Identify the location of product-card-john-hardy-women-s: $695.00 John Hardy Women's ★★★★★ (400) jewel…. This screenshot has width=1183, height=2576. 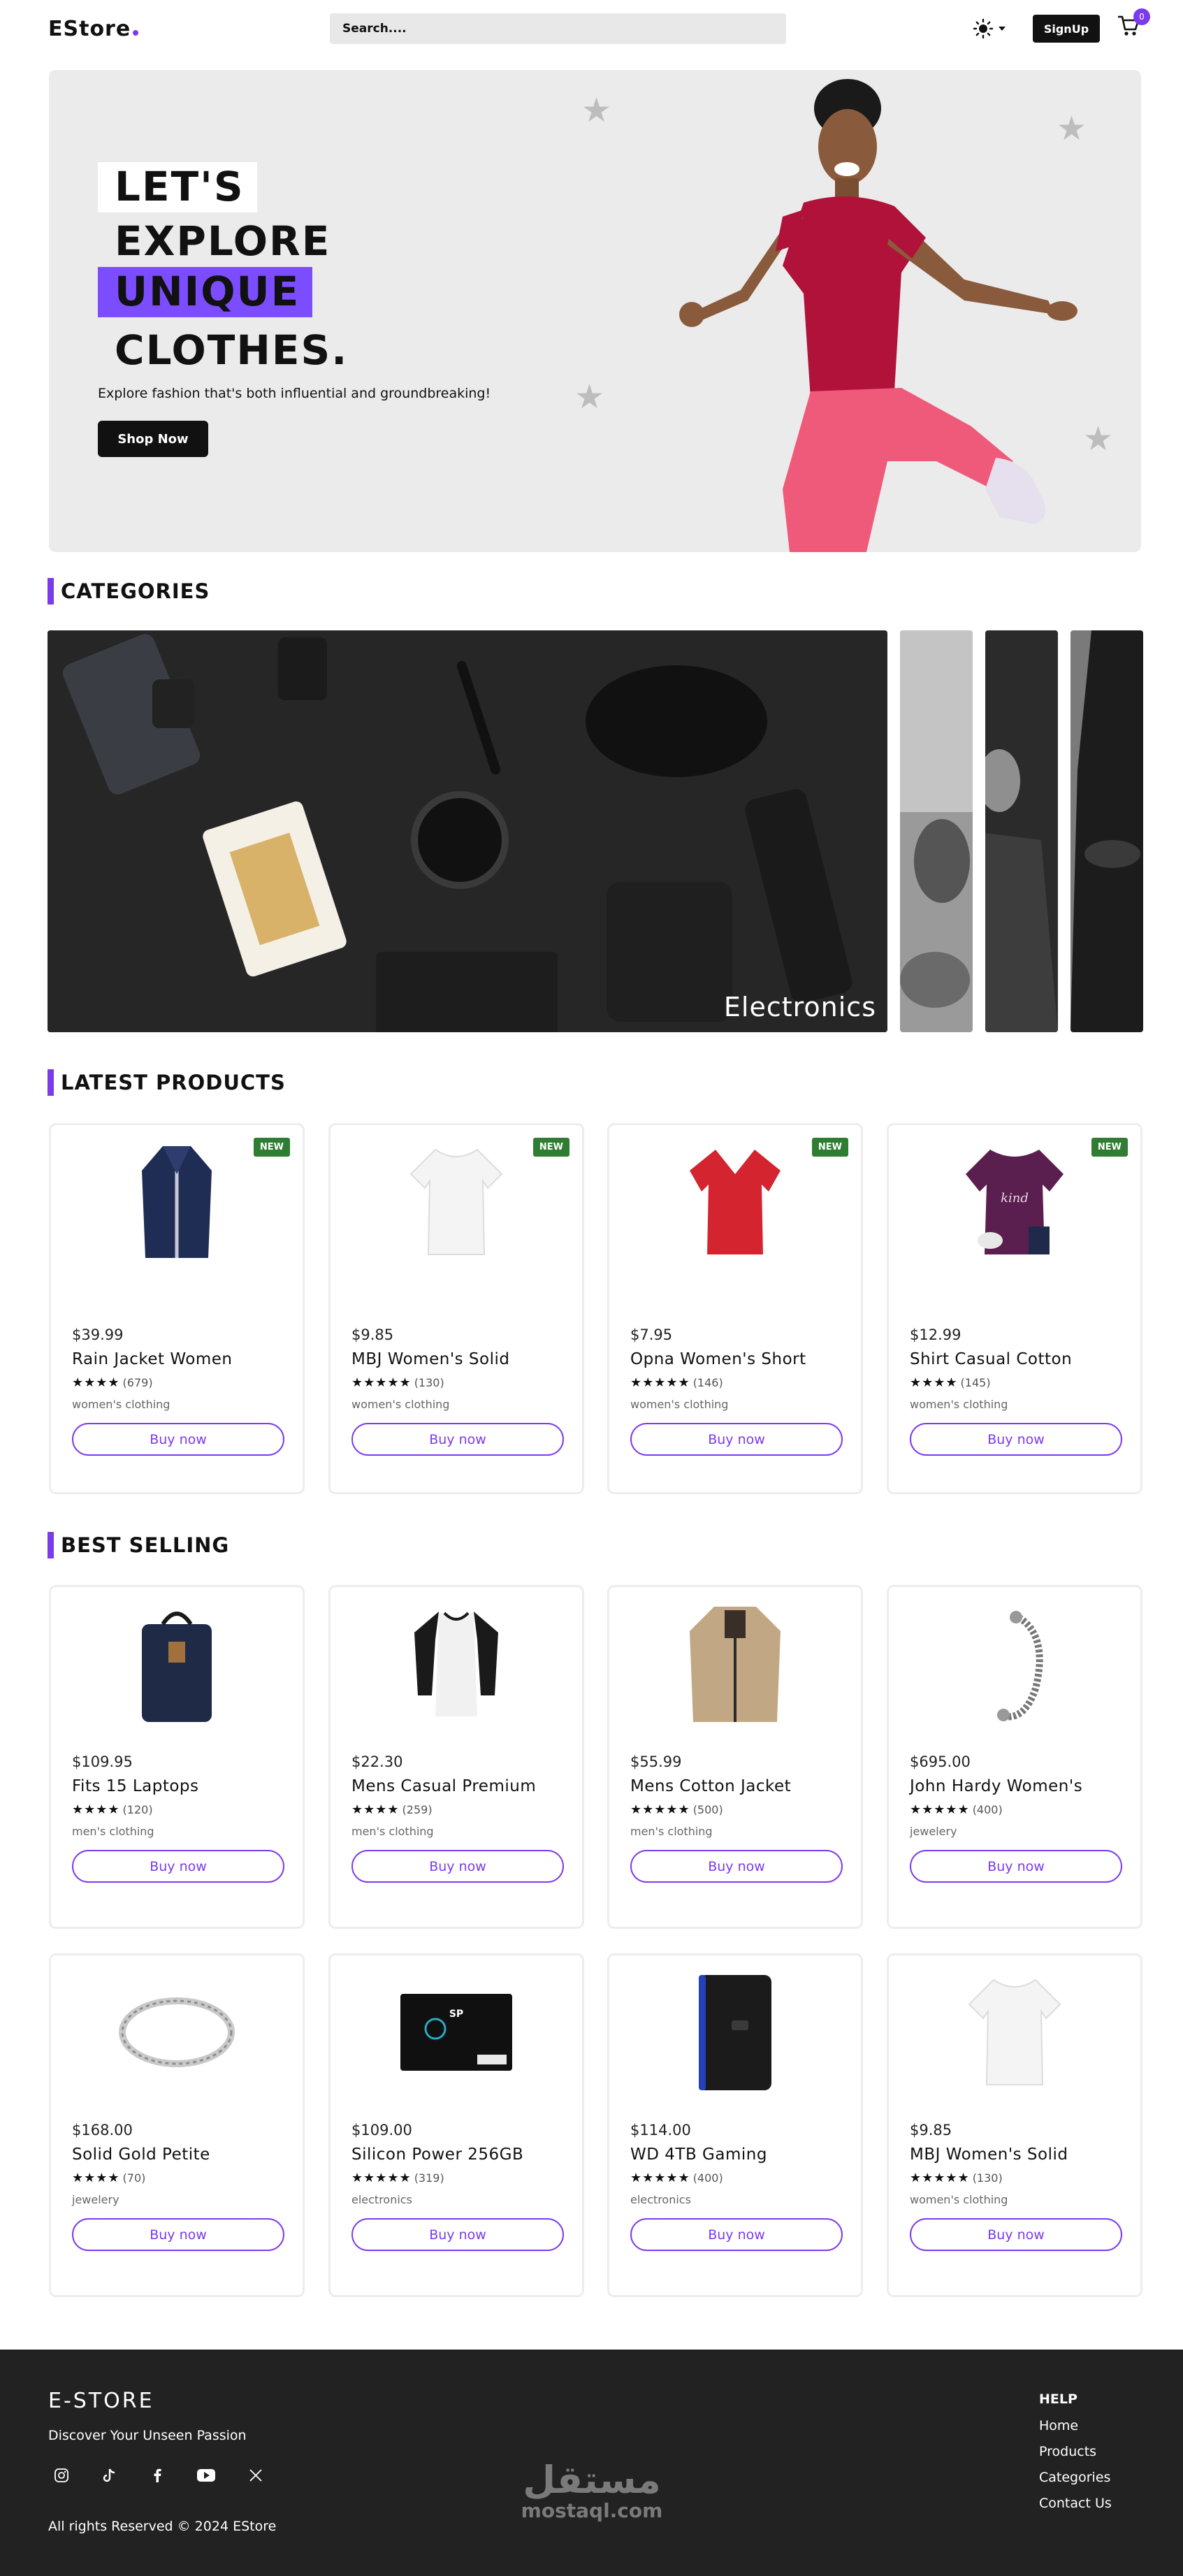
(1014, 1757).